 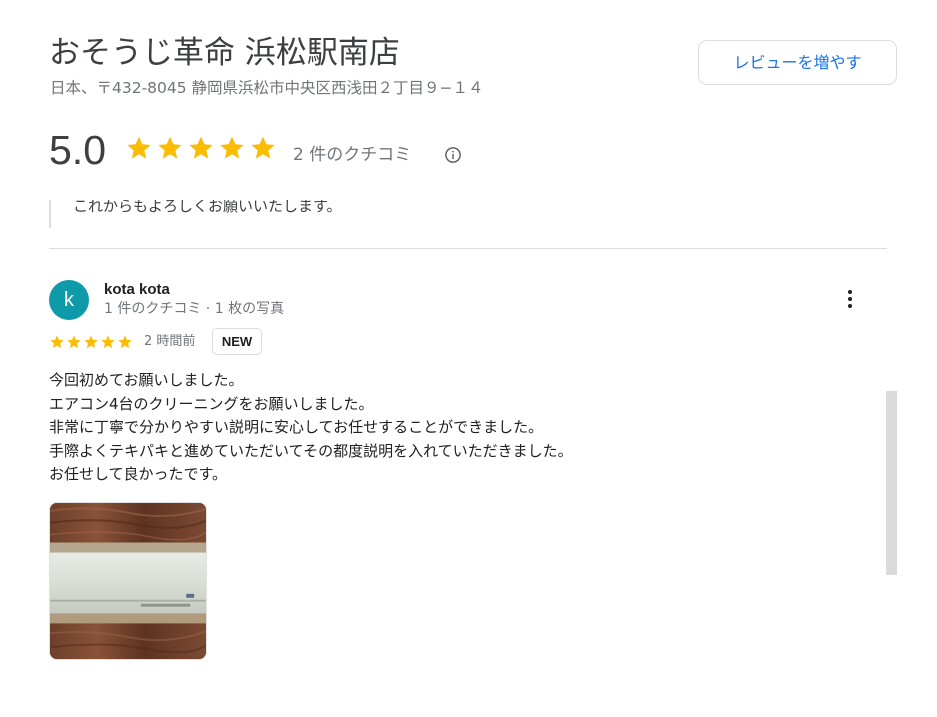 What do you see at coordinates (311, 450) in the screenshot?
I see `review-line: 手際よくテキパキと進めていただいてその都度説明を入れていただきました。` at bounding box center [311, 450].